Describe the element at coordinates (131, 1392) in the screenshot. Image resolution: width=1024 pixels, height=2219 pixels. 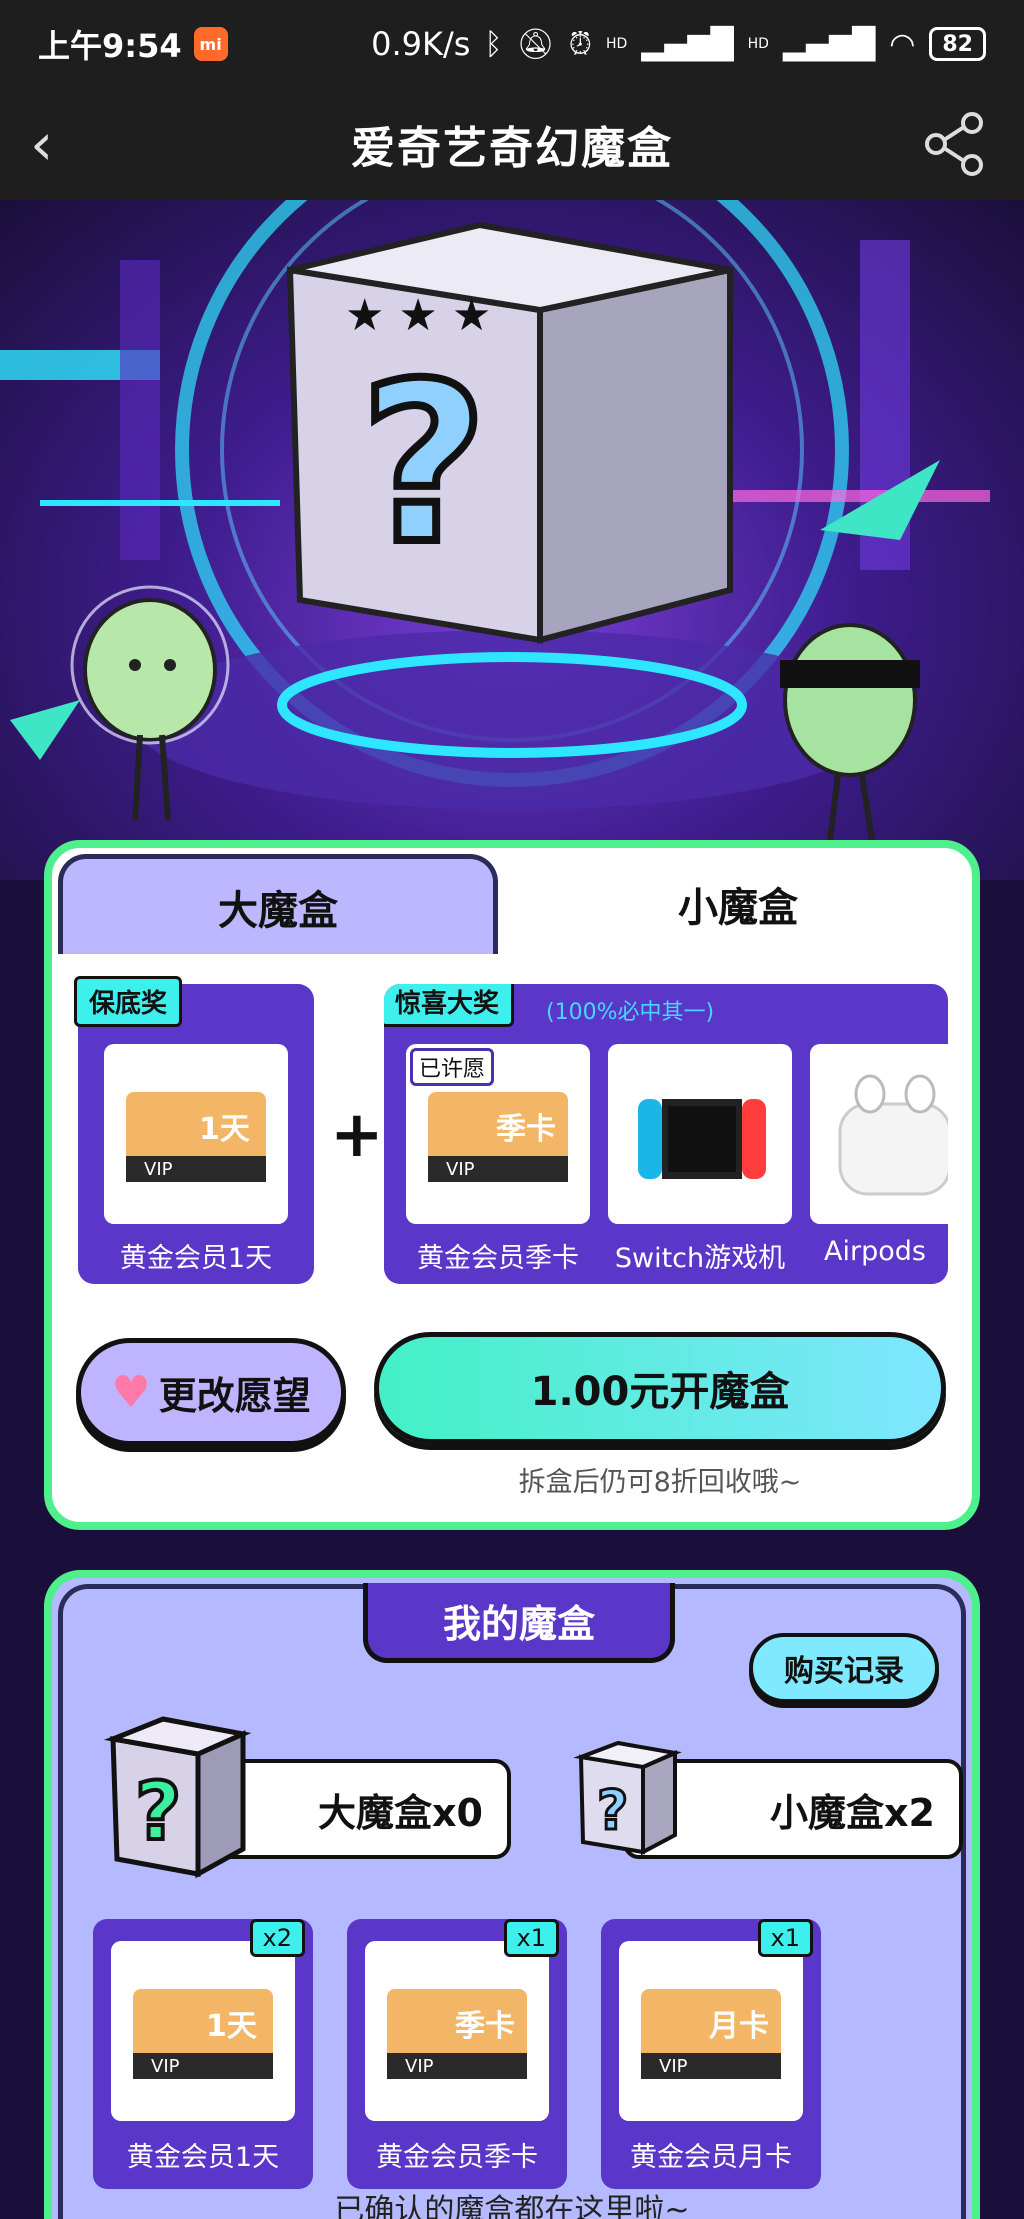
I see `heart-icon: ♥` at that location.